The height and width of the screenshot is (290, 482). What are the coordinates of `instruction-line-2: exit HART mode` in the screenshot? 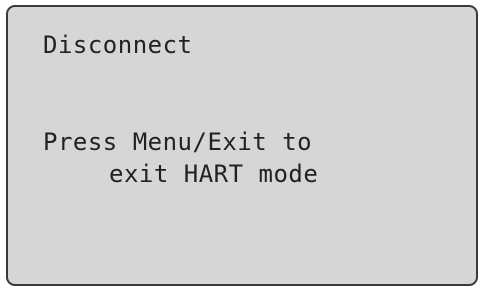 It's located at (214, 174).